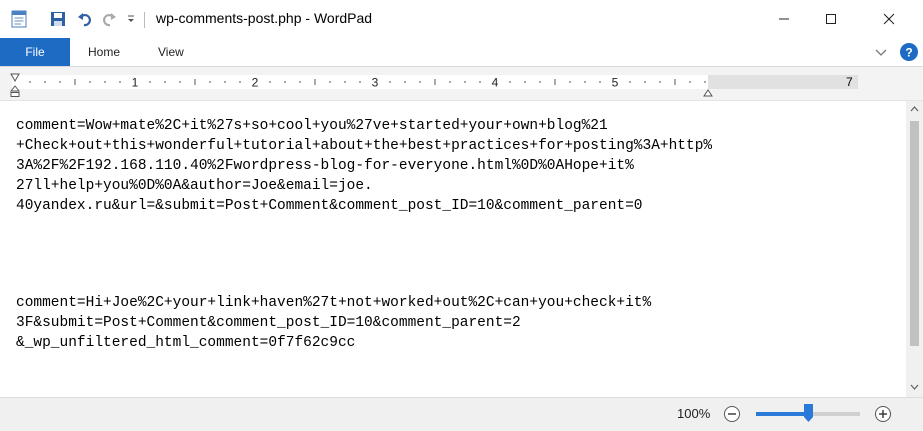  Describe the element at coordinates (782, 414) in the screenshot. I see `zoom-slider-fill` at that location.